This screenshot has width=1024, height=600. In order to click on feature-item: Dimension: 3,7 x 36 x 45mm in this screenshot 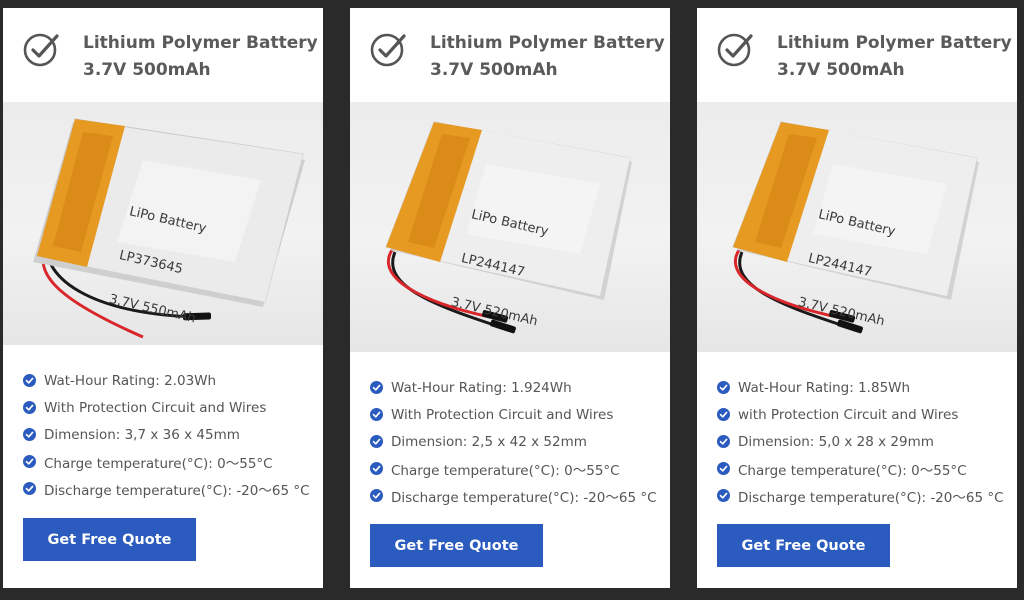, I will do `click(173, 434)`.